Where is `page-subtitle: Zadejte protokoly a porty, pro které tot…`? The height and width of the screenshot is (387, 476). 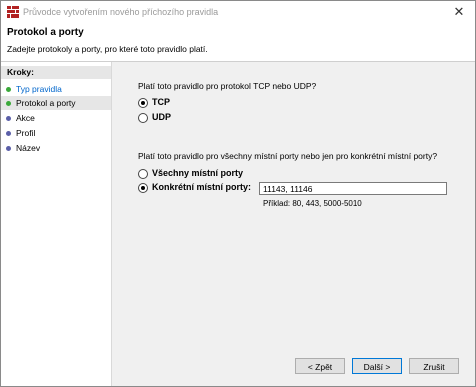
page-subtitle: Zadejte protokoly a porty, pro které tot… is located at coordinates (107, 49).